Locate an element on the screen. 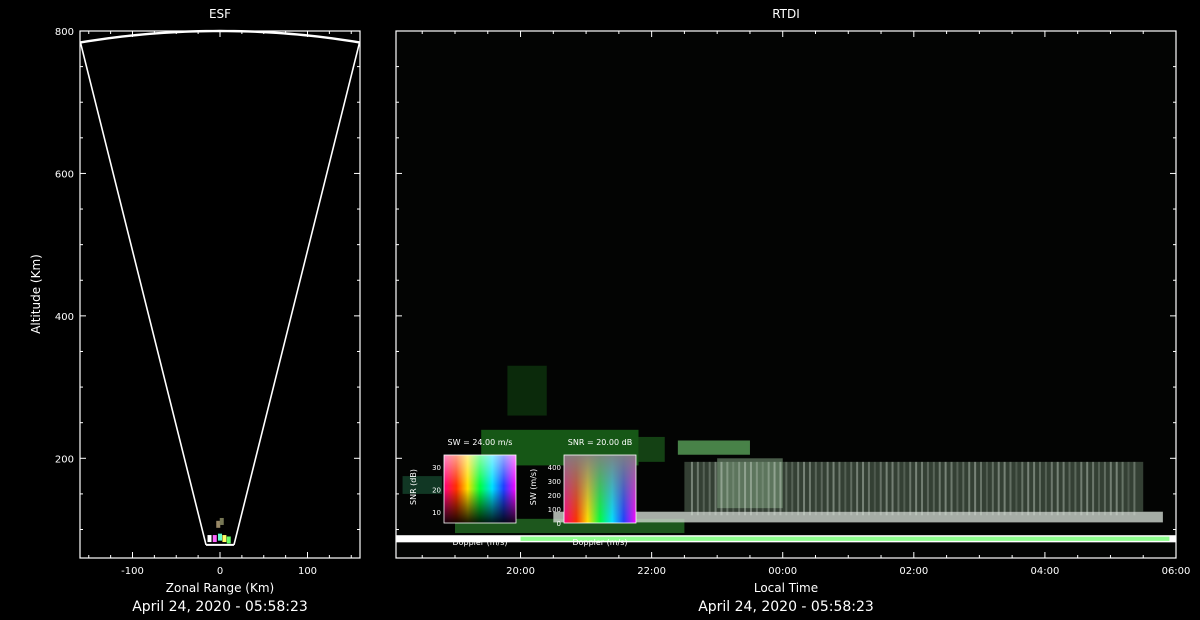 The image size is (1200, 620). esf-x-tick-label: 100 is located at coordinates (307, 571).